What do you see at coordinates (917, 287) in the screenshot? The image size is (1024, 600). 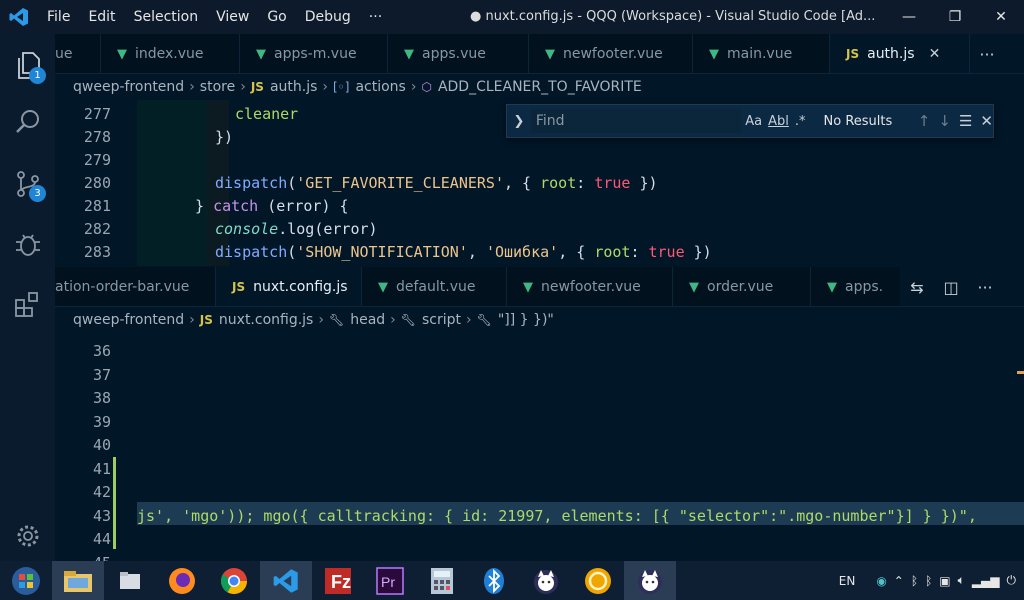 I see `compare-changes-icon: ⇆` at bounding box center [917, 287].